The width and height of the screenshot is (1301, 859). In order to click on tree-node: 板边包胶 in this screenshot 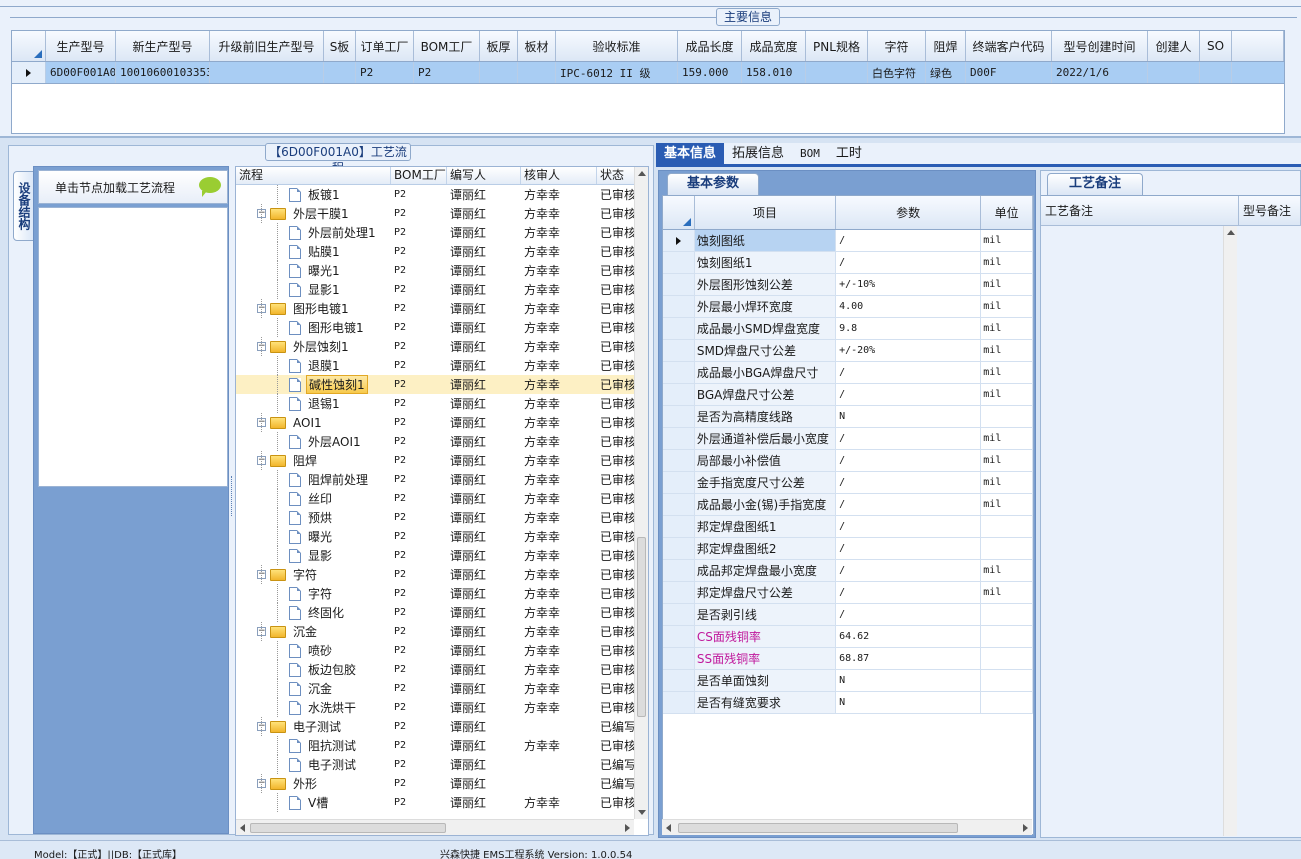, I will do `click(315, 669)`.